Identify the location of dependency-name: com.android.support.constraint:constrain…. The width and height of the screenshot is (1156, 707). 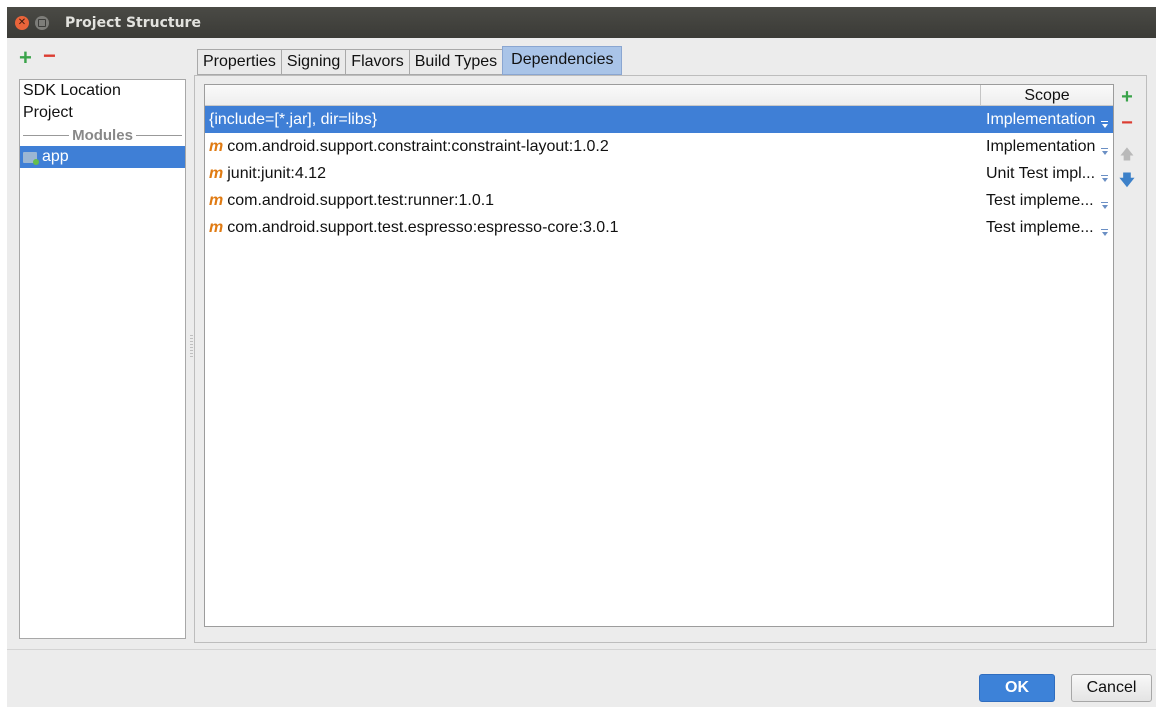
(418, 146).